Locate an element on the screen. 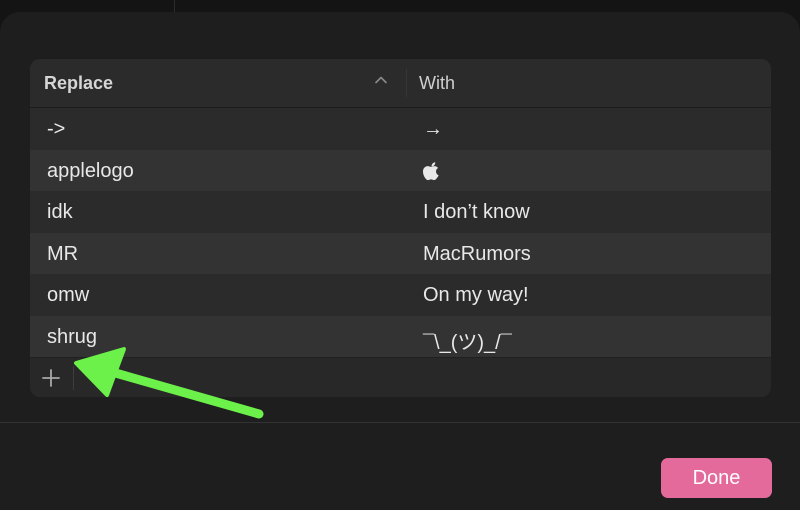  chevron-up-icon is located at coordinates (381, 80).